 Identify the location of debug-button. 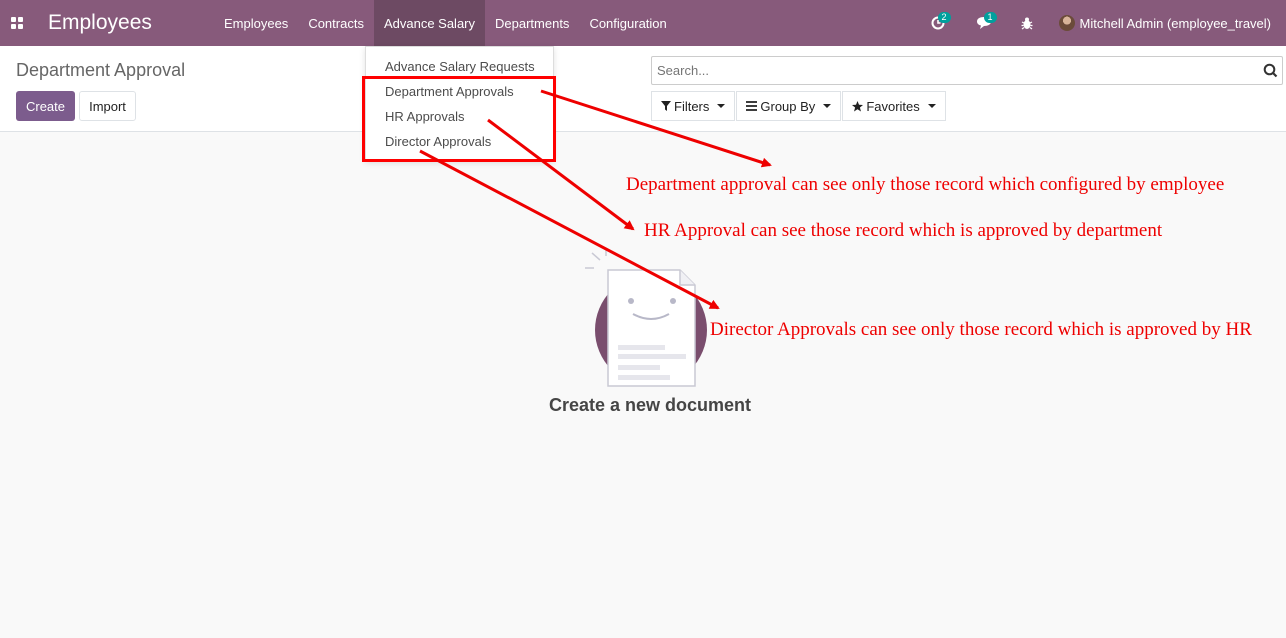
(1027, 23).